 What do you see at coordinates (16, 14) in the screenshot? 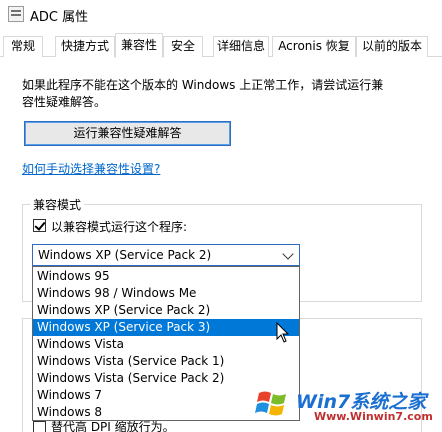
I see `window-properties-icon` at bounding box center [16, 14].